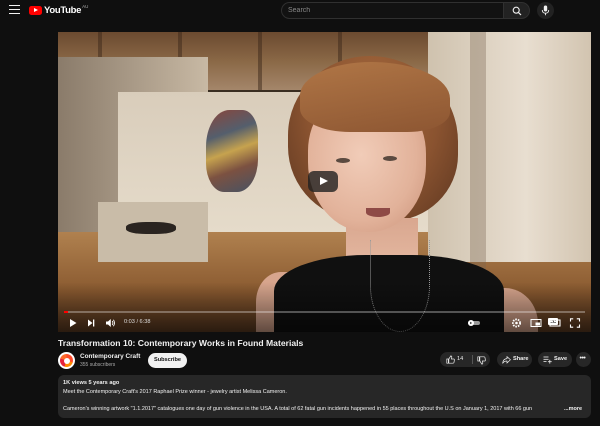 The height and width of the screenshot is (426, 600). Describe the element at coordinates (151, 228) in the screenshot. I see `sculpture-on-pedestal` at that location.